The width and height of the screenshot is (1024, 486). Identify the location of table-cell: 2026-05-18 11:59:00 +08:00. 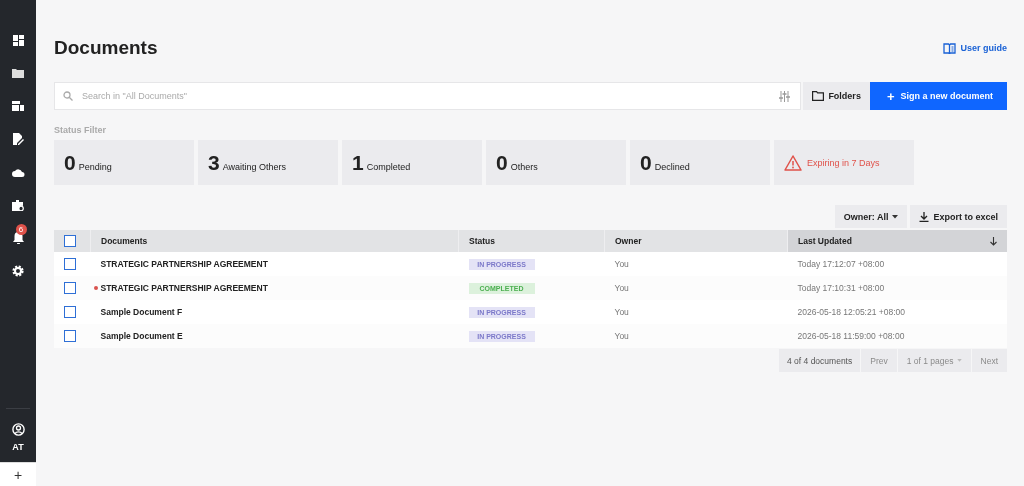
(851, 336).